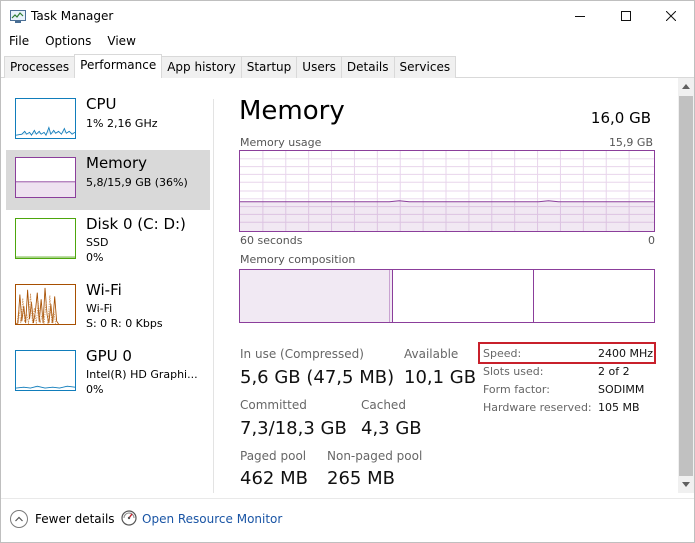  Describe the element at coordinates (513, 371) in the screenshot. I see `slots-used-label: Slots used:` at that location.